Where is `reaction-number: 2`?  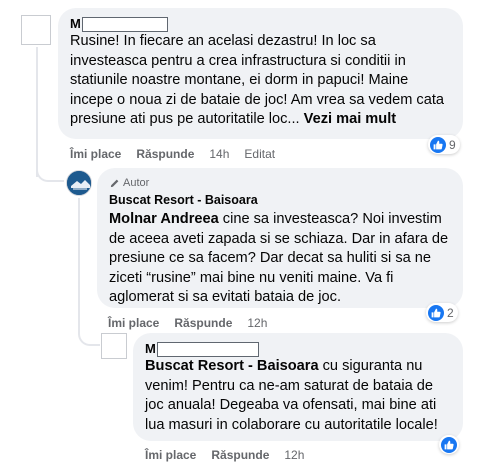
reaction-number: 2 is located at coordinates (450, 312).